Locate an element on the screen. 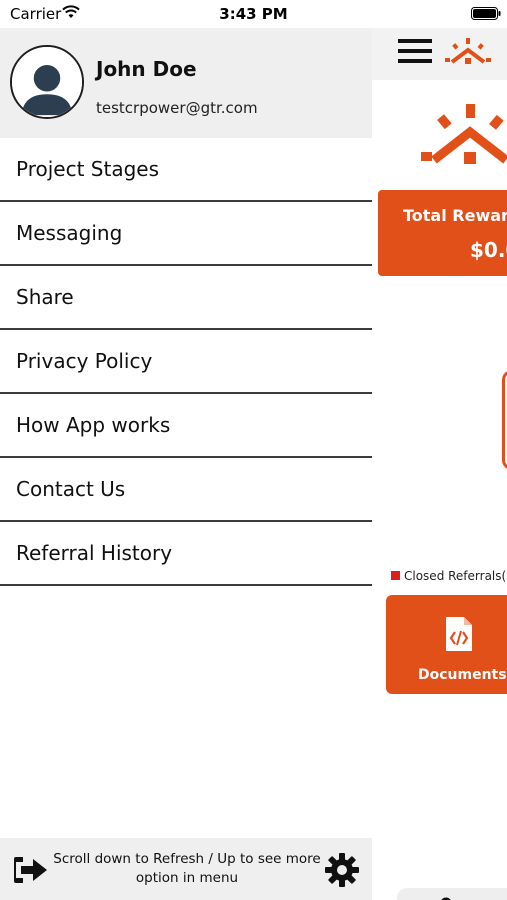  status-time: 3:43 PM is located at coordinates (253, 14).